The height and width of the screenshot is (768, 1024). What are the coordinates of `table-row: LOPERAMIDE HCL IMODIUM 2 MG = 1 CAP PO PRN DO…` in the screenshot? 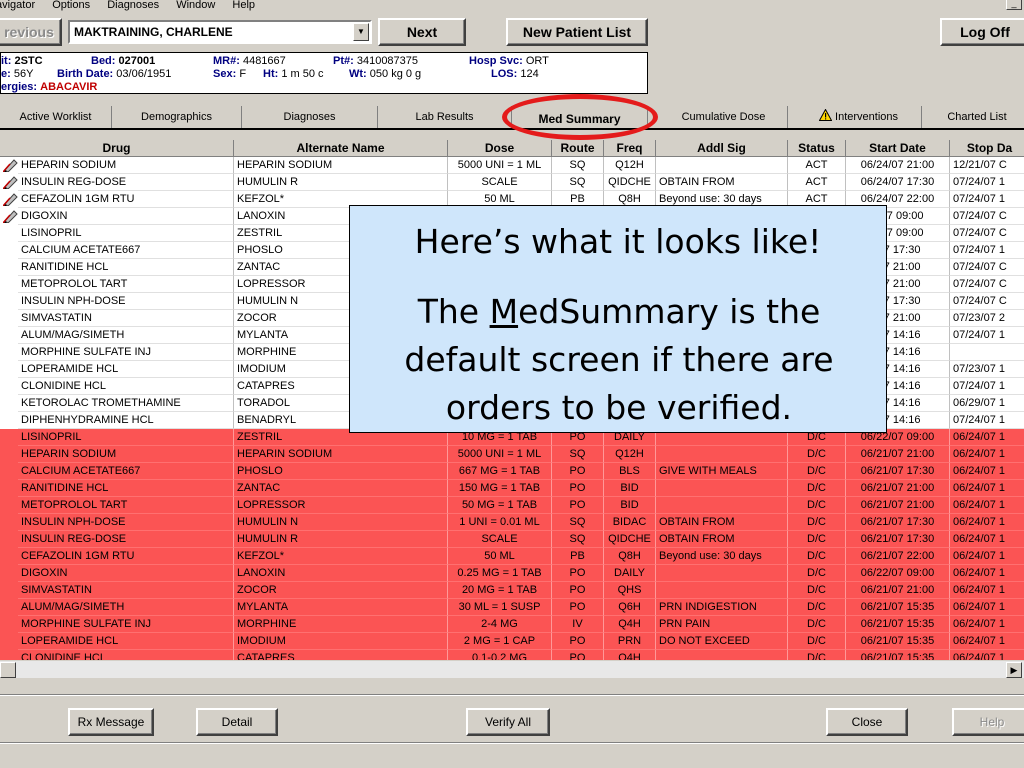 It's located at (512, 641).